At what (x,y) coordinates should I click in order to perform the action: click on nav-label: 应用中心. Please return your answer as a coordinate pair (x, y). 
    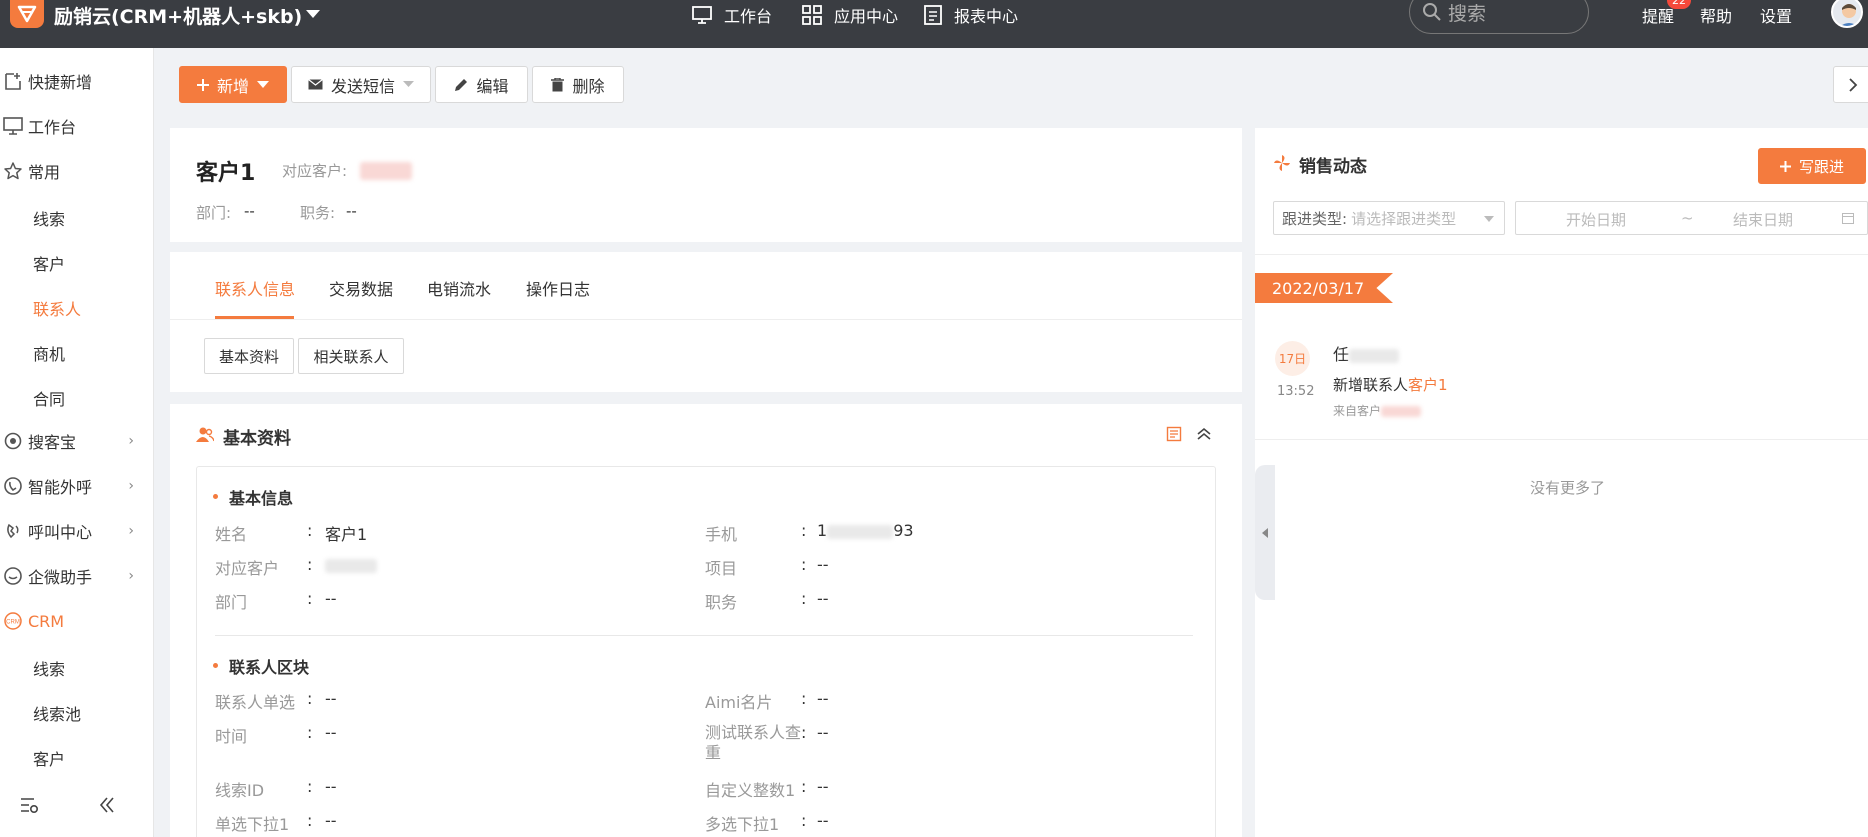
    Looking at the image, I should click on (866, 16).